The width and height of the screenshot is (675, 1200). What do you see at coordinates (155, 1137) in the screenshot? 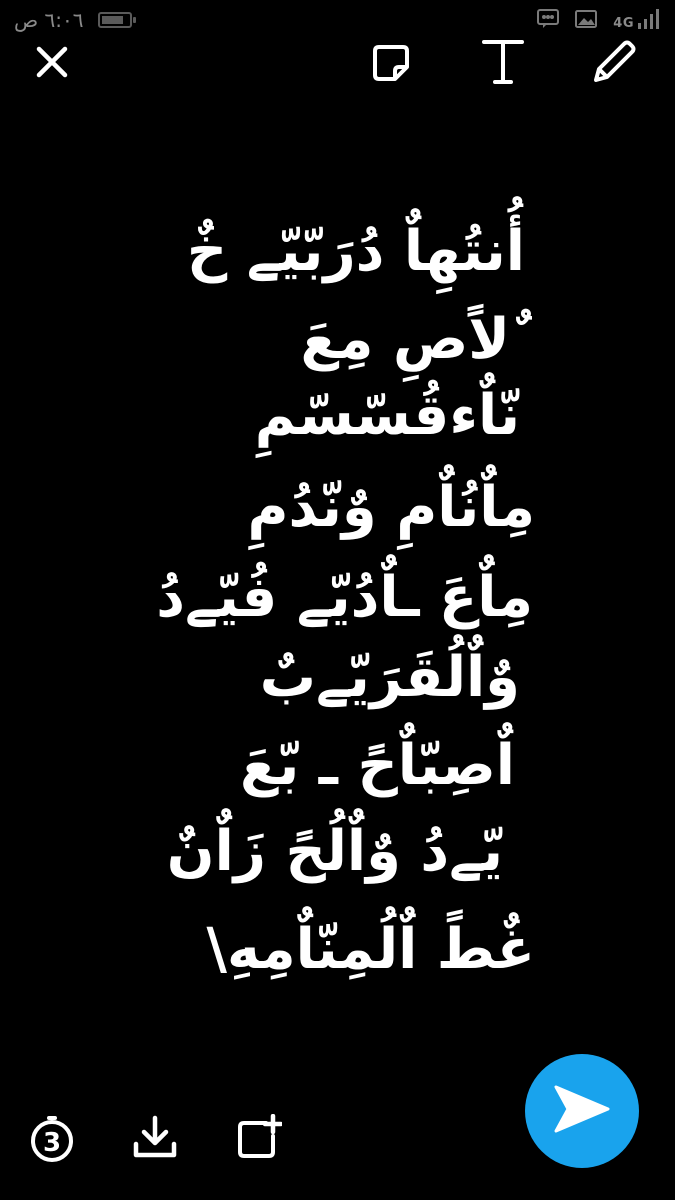
I see `download-icon` at bounding box center [155, 1137].